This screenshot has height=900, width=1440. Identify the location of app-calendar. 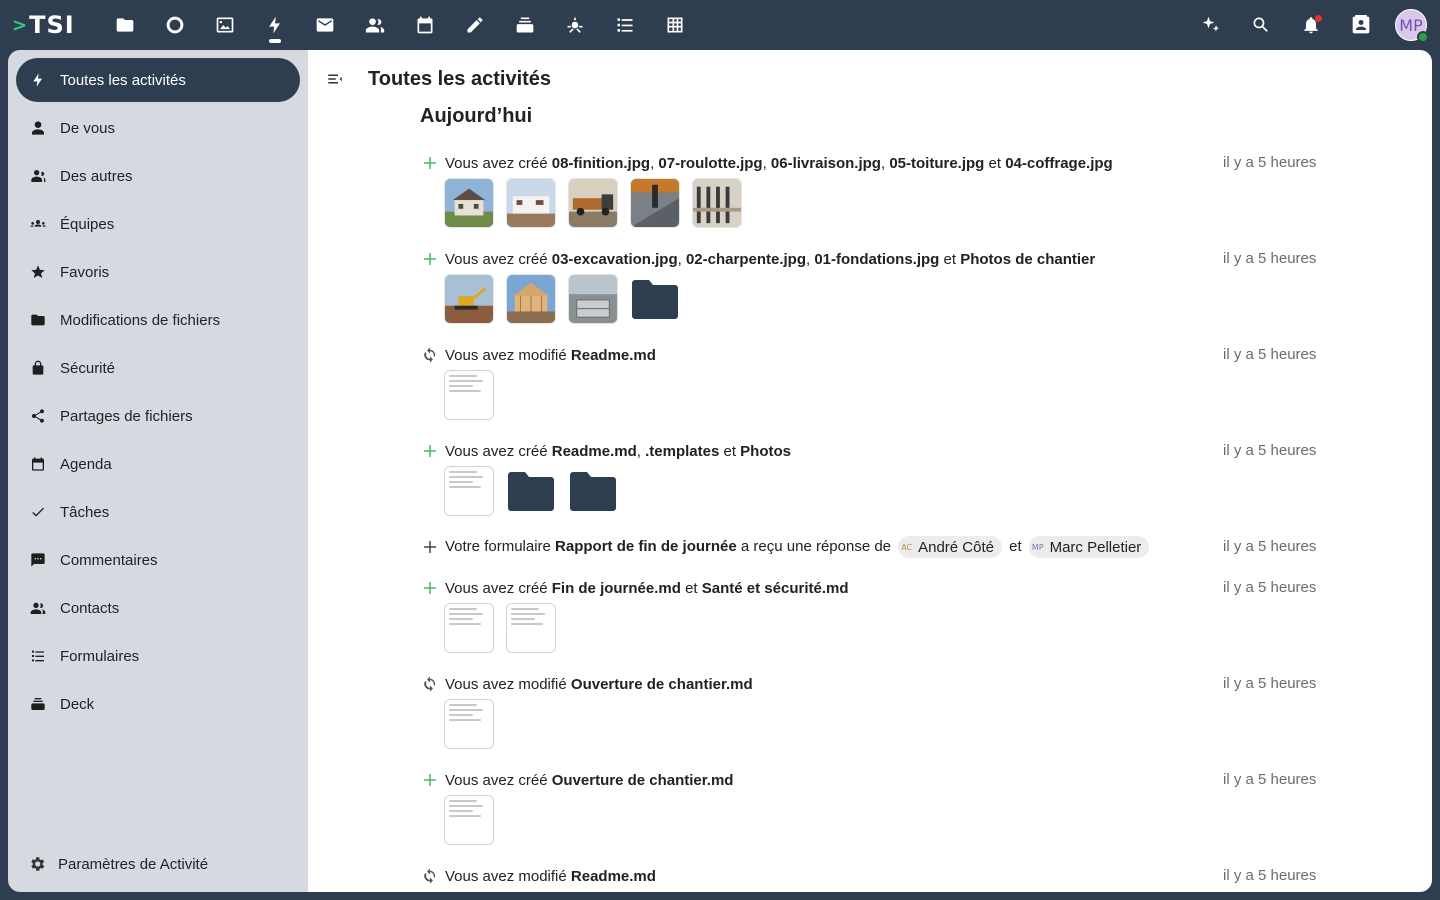
(425, 25).